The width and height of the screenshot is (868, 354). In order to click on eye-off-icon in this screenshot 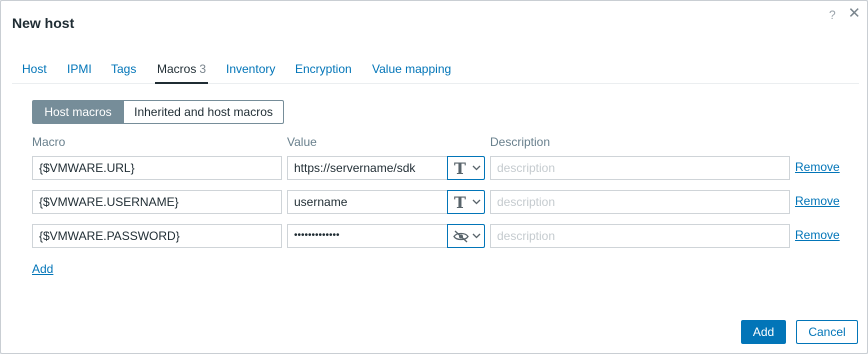, I will do `click(461, 236)`.